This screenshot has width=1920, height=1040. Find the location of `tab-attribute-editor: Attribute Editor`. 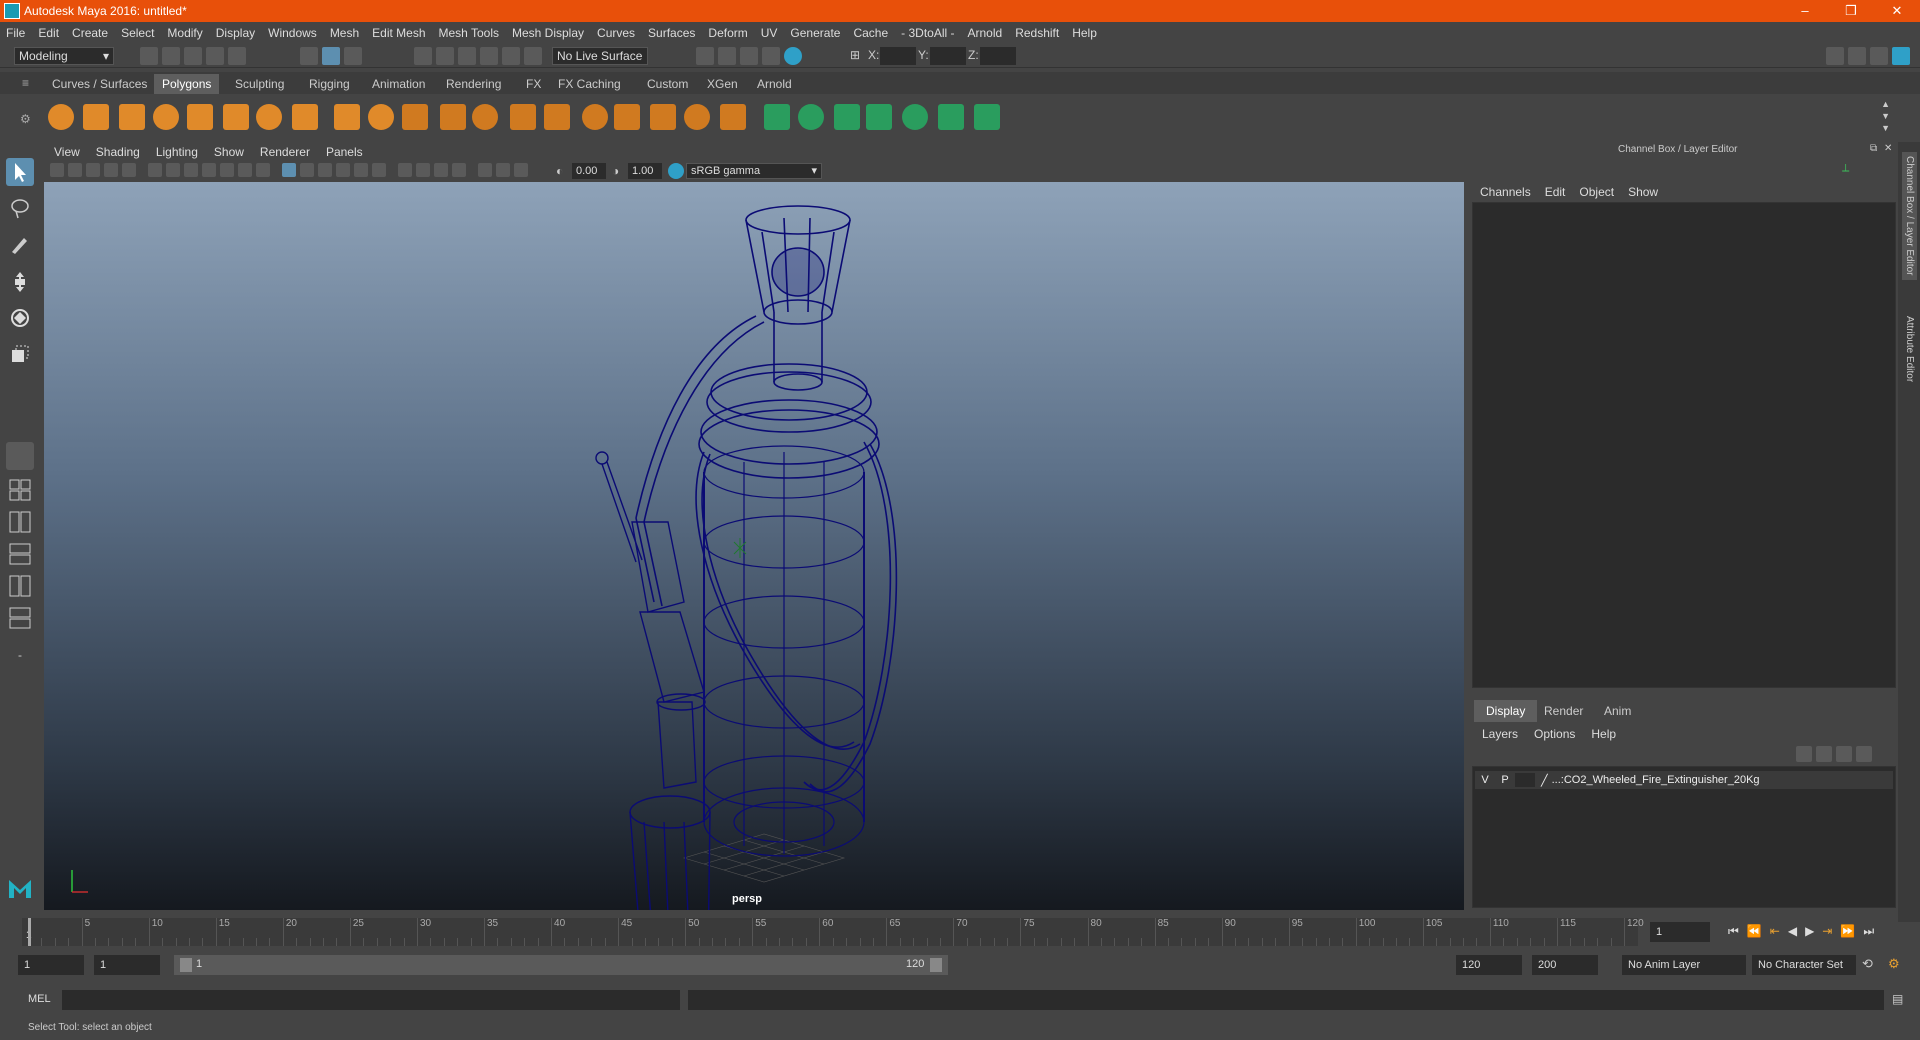

tab-attribute-editor: Attribute Editor is located at coordinates (1909, 349).